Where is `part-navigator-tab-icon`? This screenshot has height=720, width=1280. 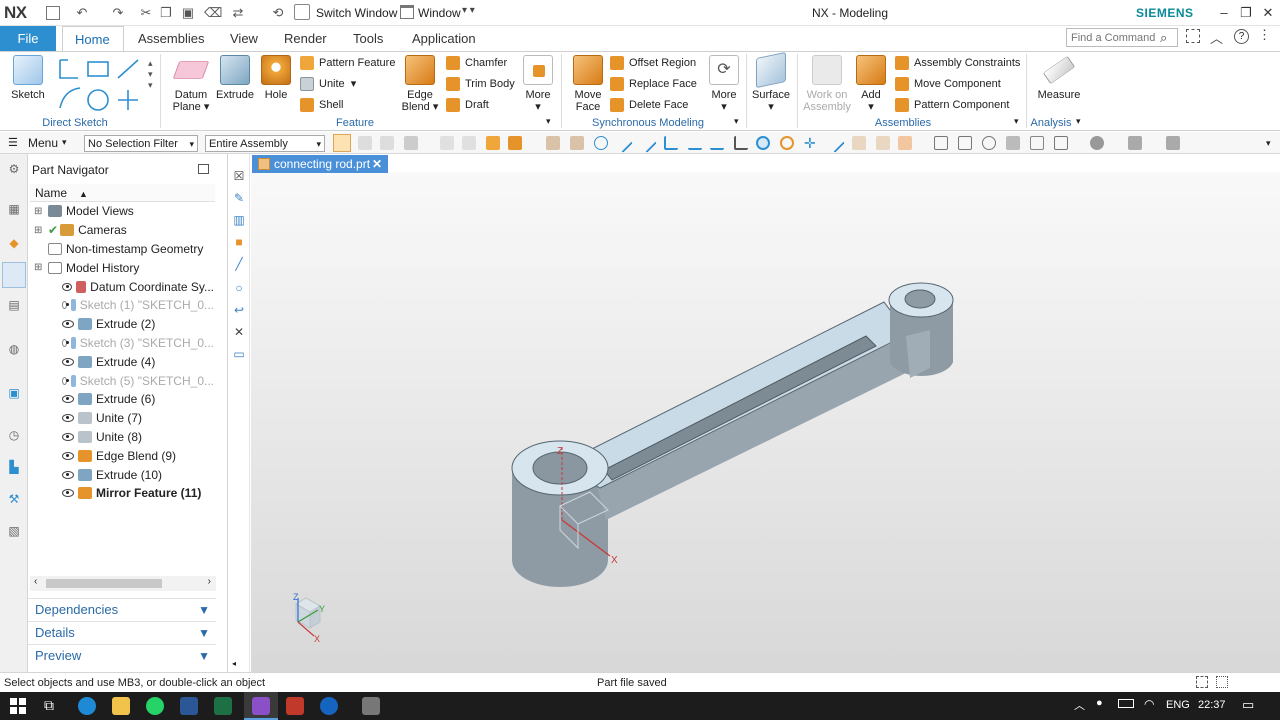
part-navigator-tab-icon is located at coordinates (14, 275).